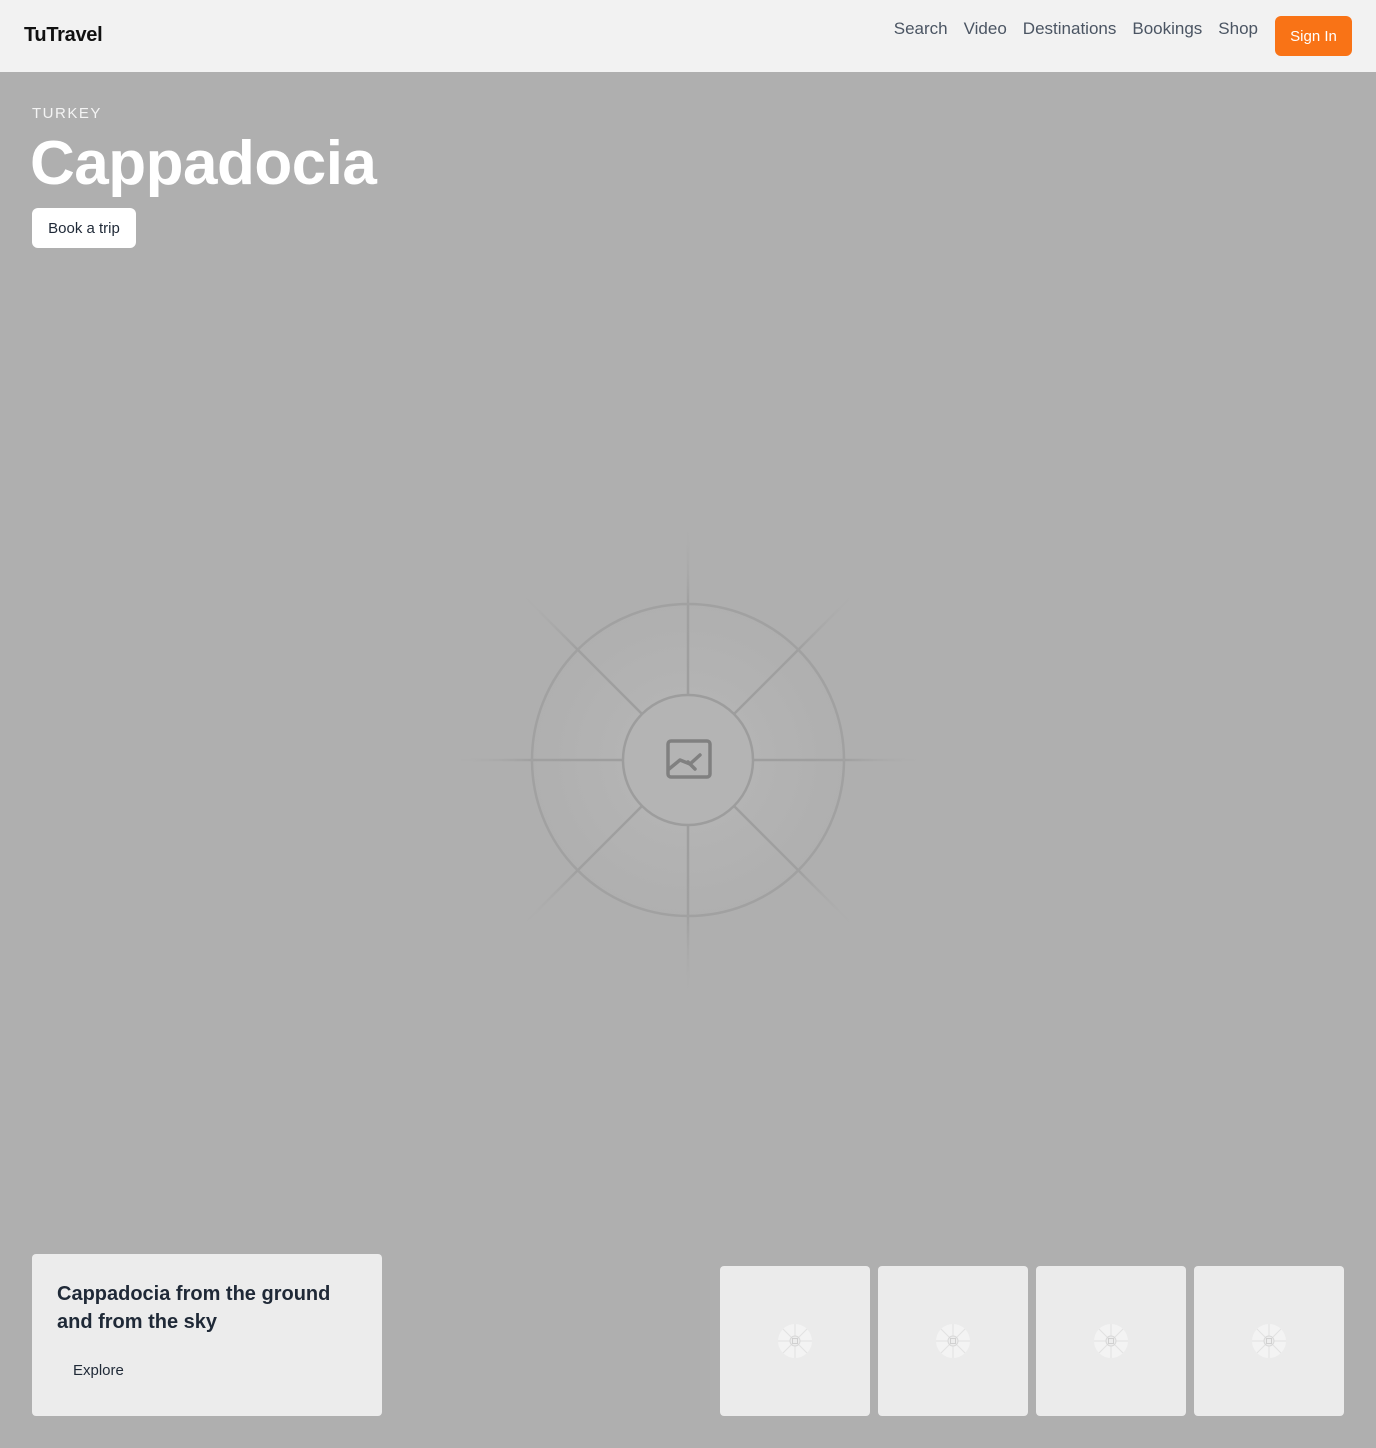  I want to click on explore-button: Explore, so click(98, 1370).